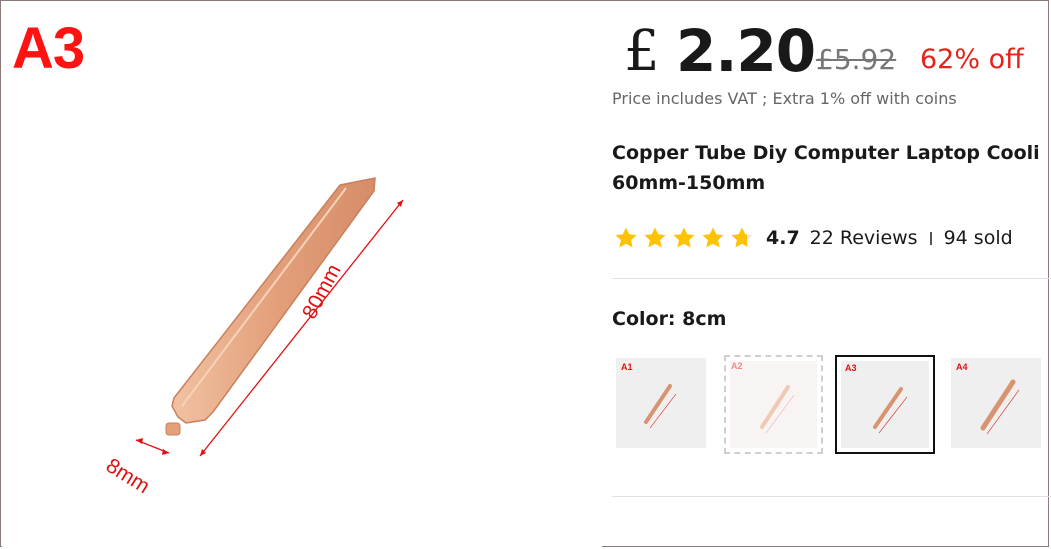 The height and width of the screenshot is (549, 1051). I want to click on sale-price: 2.20, so click(746, 51).